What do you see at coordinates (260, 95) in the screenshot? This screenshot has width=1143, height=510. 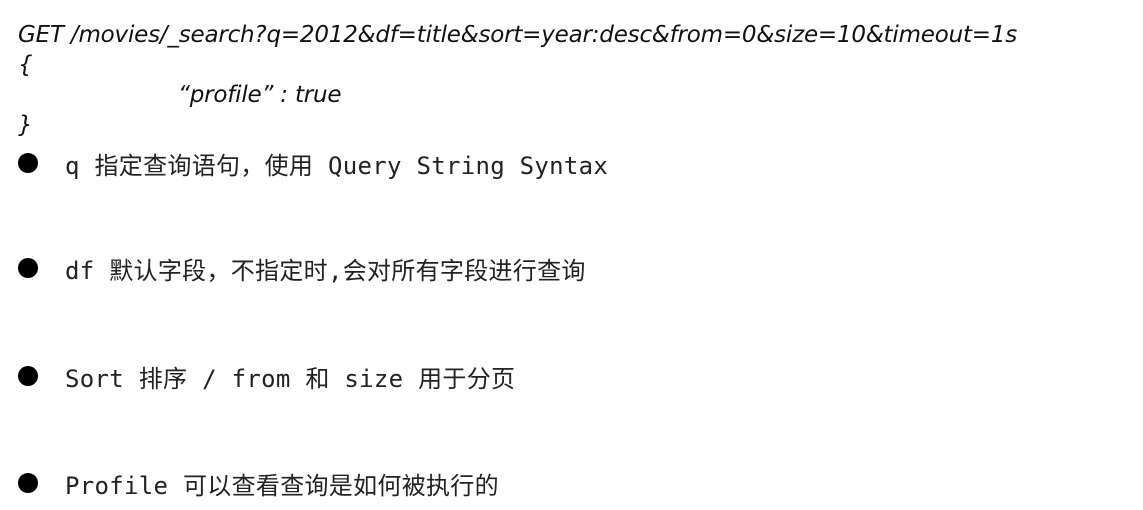 I see `profile-body-line: “profile” : true` at bounding box center [260, 95].